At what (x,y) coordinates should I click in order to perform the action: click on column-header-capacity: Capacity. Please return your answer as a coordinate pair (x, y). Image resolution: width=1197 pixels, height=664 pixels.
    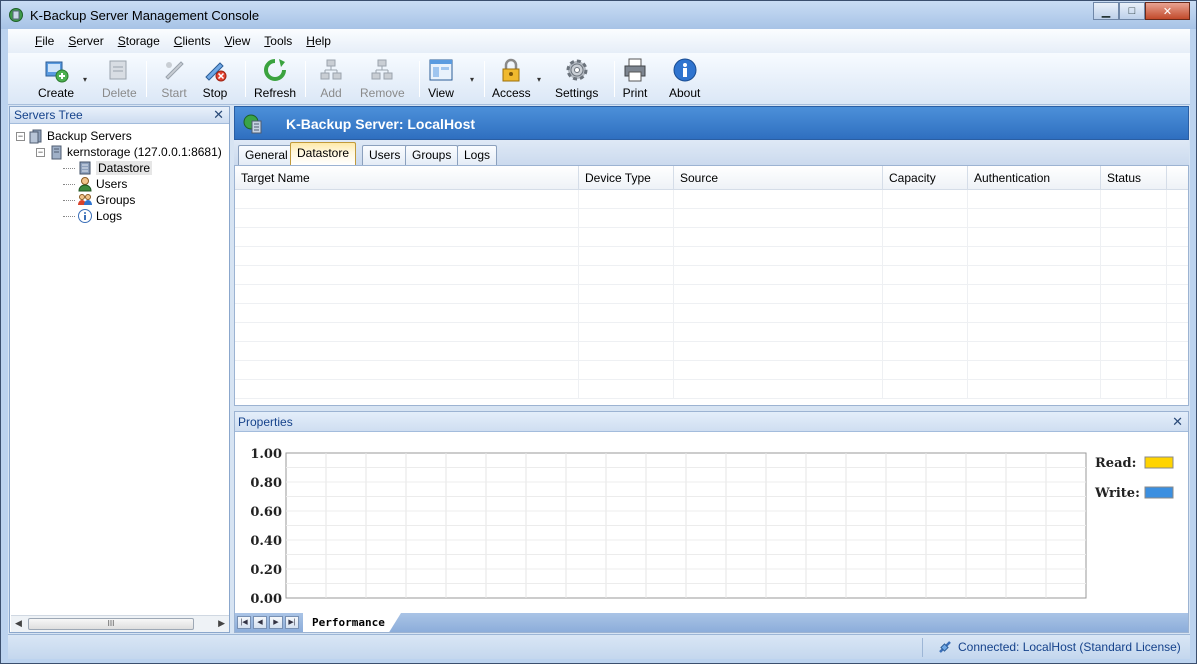
    Looking at the image, I should click on (925, 177).